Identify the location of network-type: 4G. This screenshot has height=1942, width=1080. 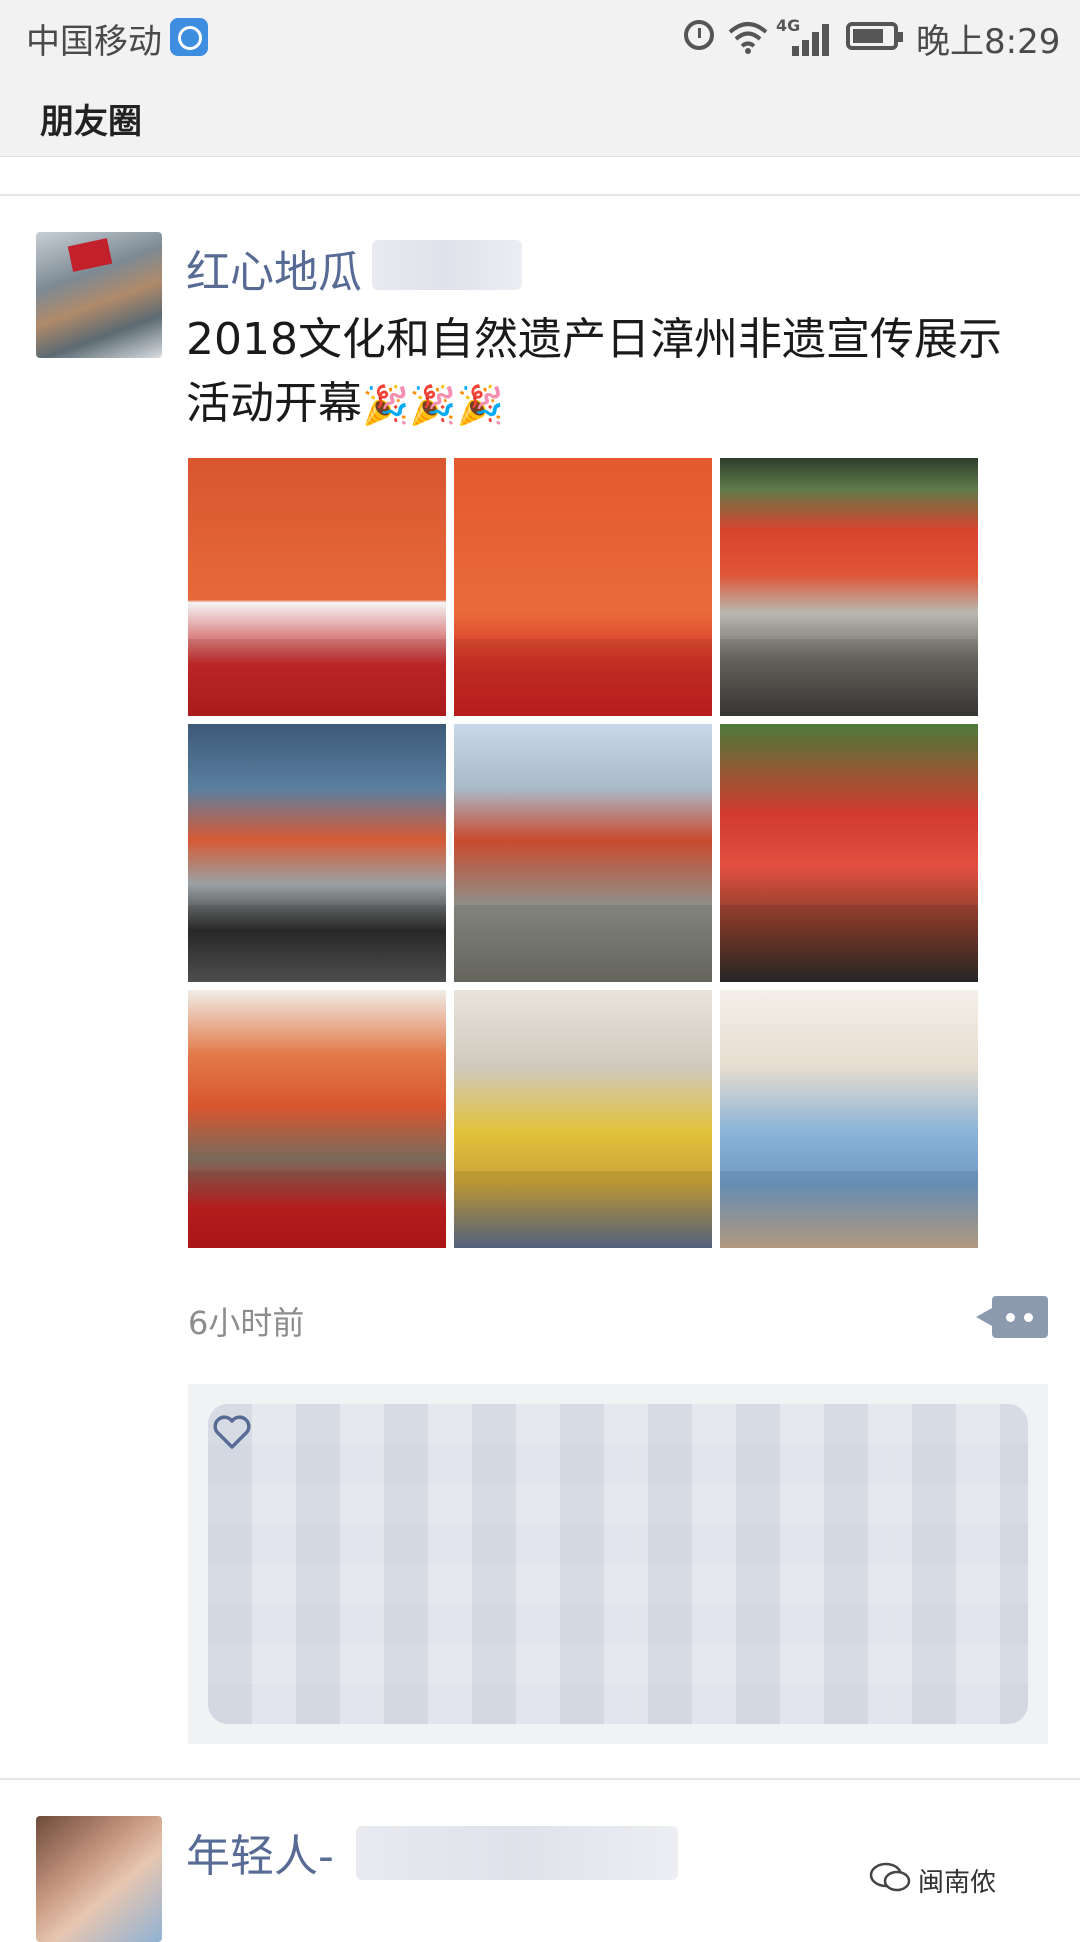
(788, 25).